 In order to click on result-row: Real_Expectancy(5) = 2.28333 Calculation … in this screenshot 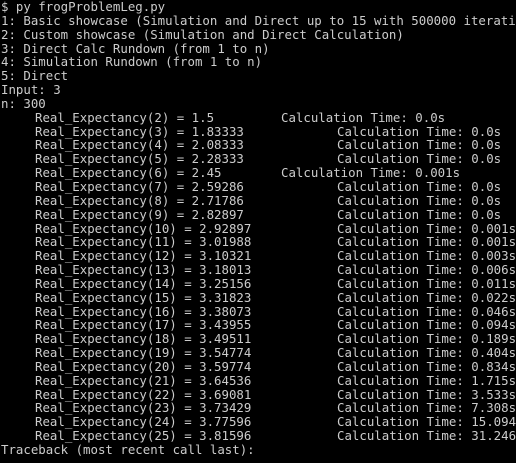, I will do `click(258, 159)`.